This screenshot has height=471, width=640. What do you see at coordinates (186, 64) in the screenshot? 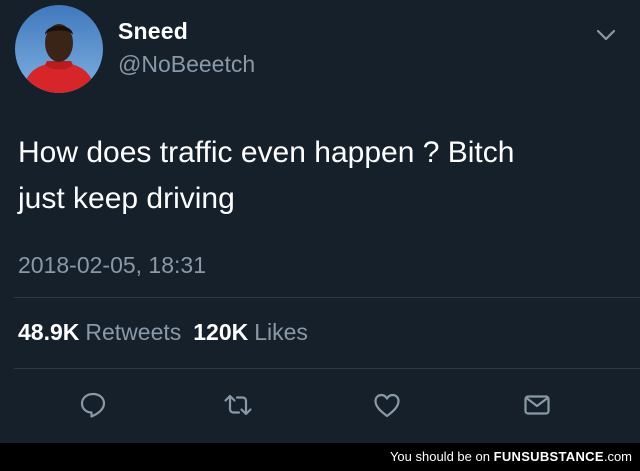
I see `user-handle: @NoBeeetch` at bounding box center [186, 64].